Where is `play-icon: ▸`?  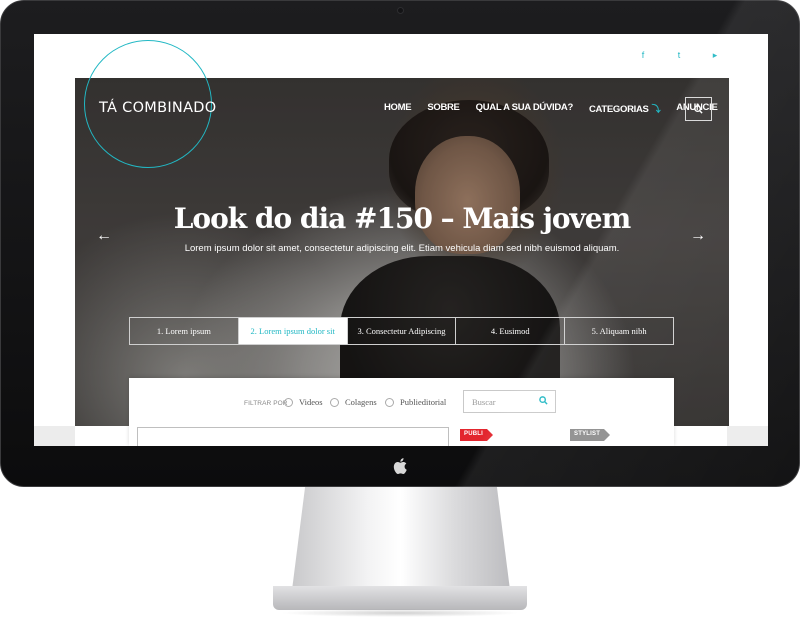
play-icon: ▸ is located at coordinates (715, 55).